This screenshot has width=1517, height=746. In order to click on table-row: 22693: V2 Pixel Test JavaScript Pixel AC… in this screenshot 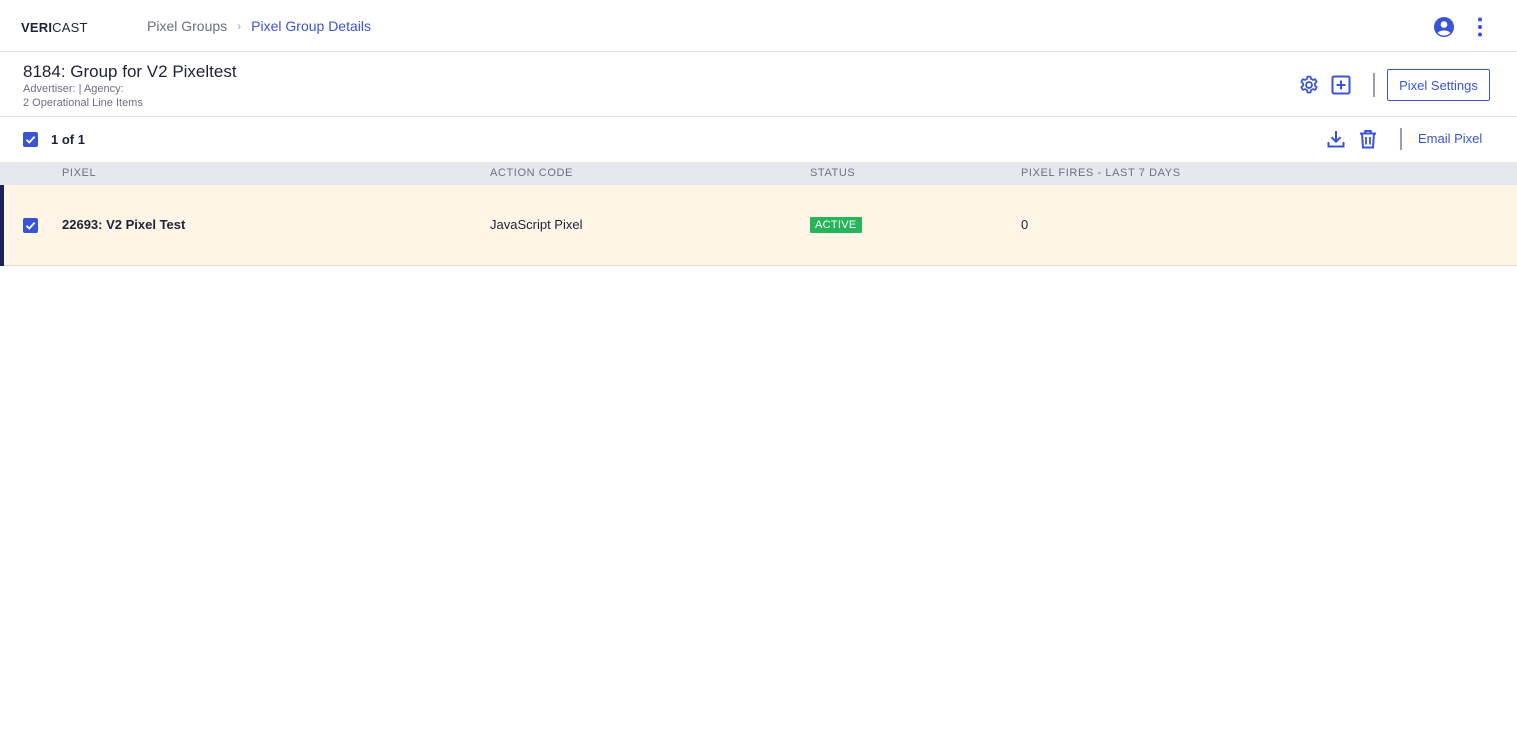, I will do `click(758, 225)`.